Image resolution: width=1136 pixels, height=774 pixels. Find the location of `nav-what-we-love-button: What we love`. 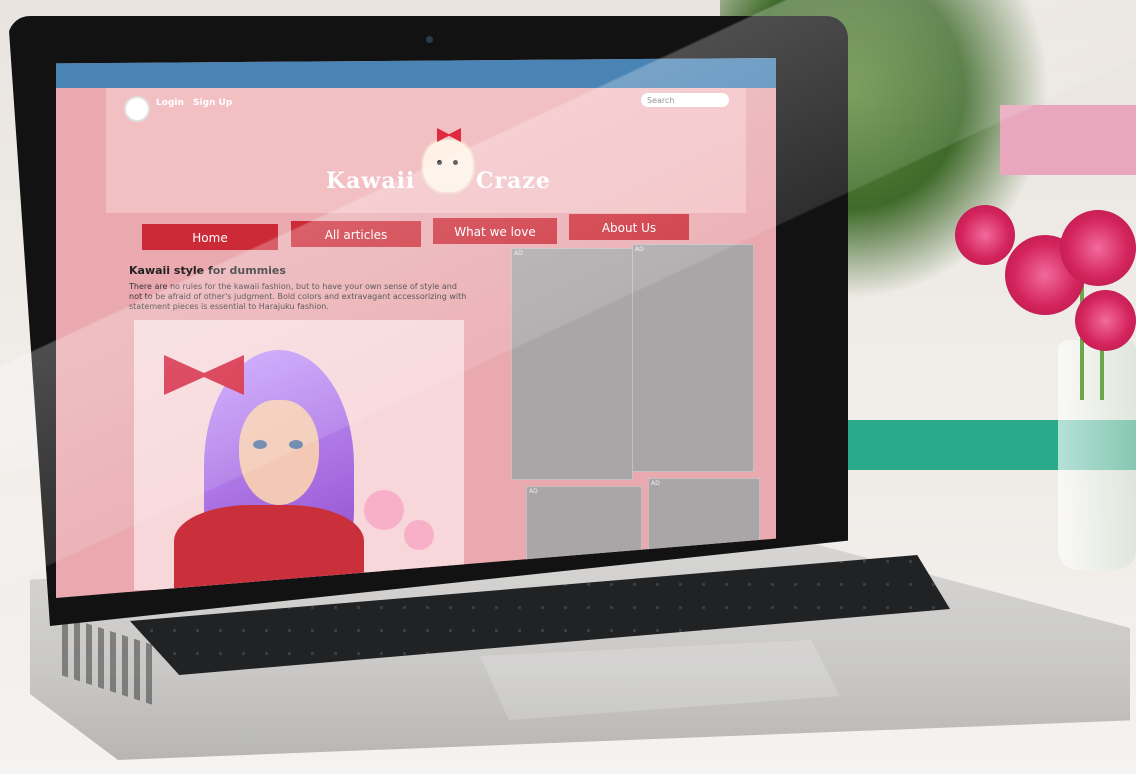

nav-what-we-love-button: What we love is located at coordinates (495, 231).